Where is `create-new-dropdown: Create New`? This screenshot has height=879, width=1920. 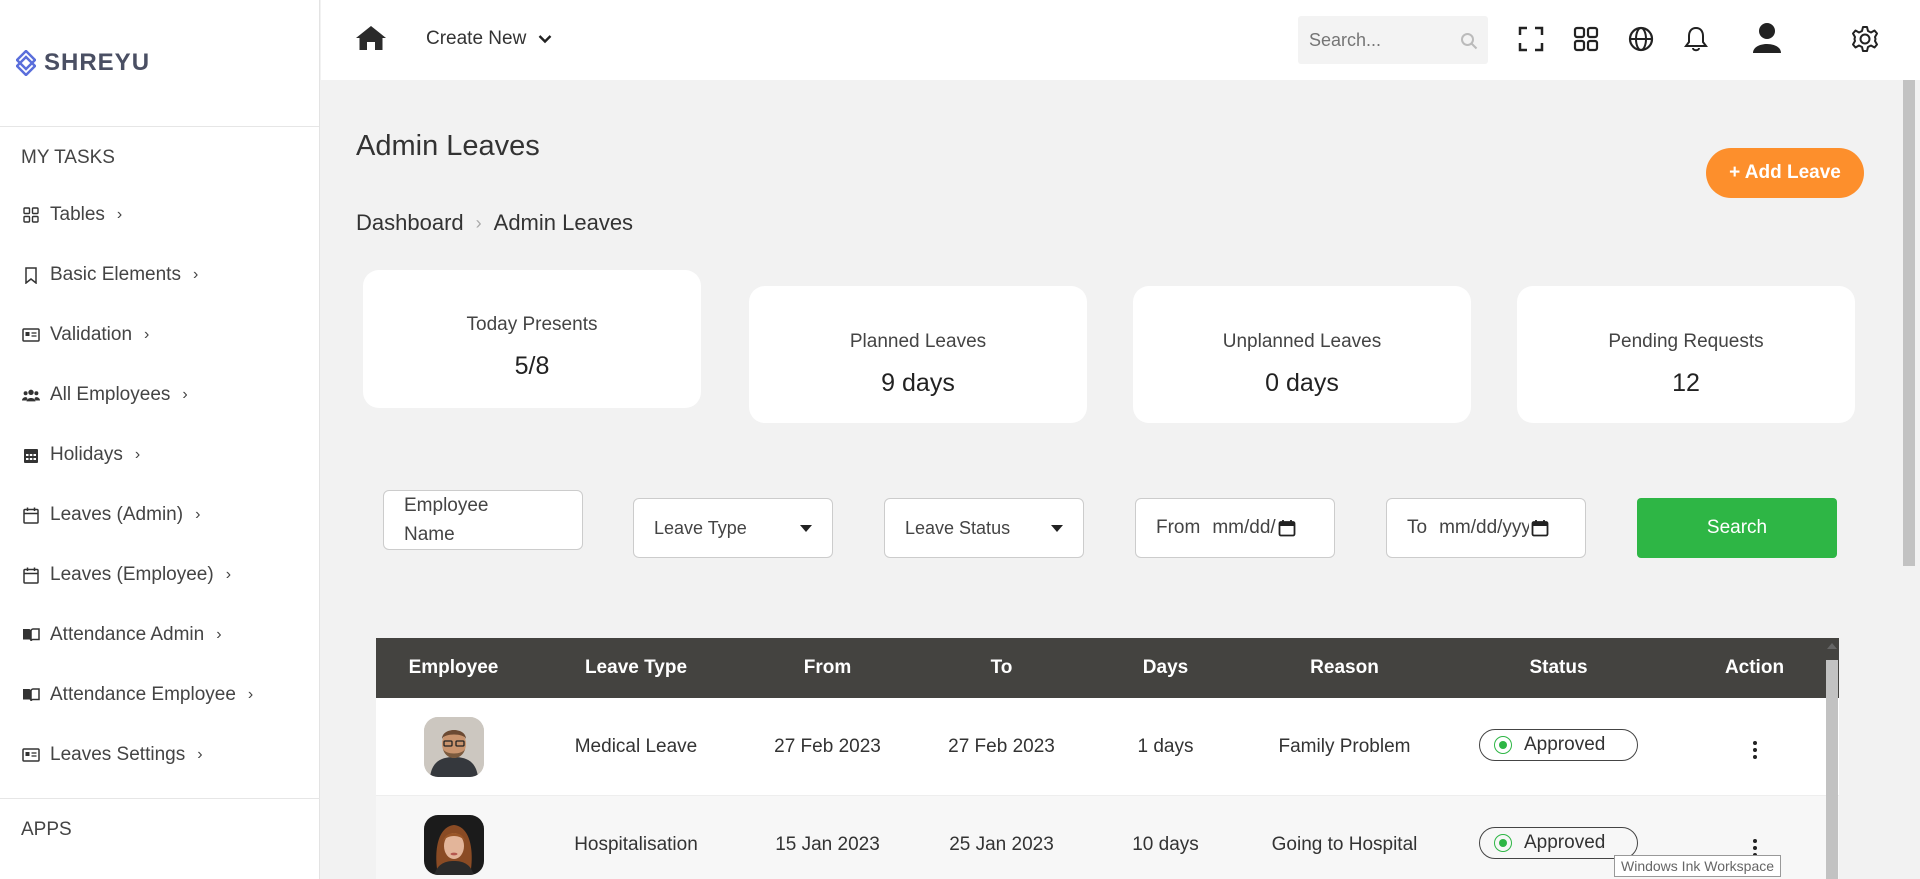
create-new-dropdown: Create New is located at coordinates (489, 39).